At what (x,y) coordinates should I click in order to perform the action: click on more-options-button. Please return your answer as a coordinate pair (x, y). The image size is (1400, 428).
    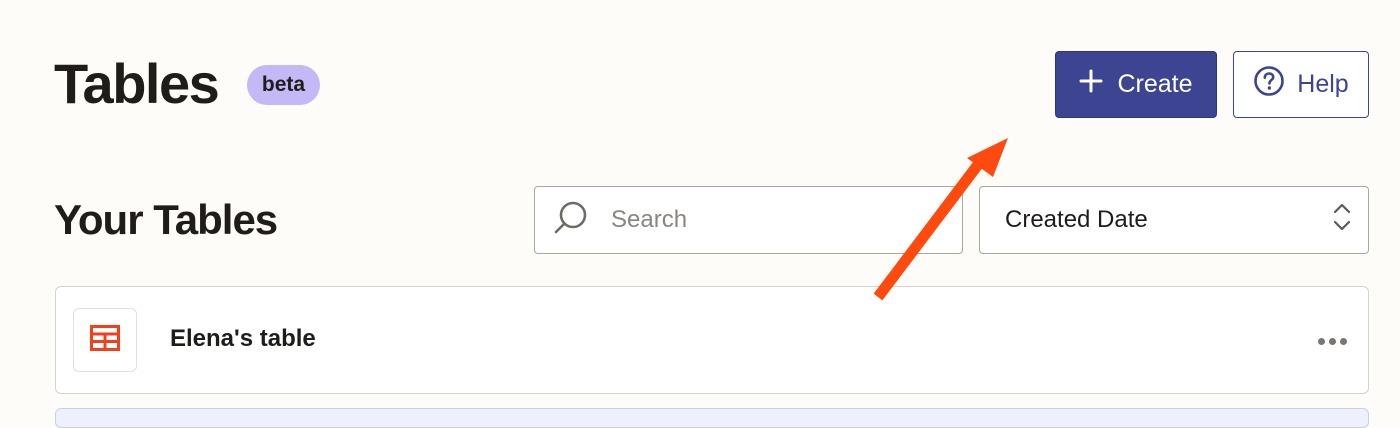
    Looking at the image, I should click on (1332, 341).